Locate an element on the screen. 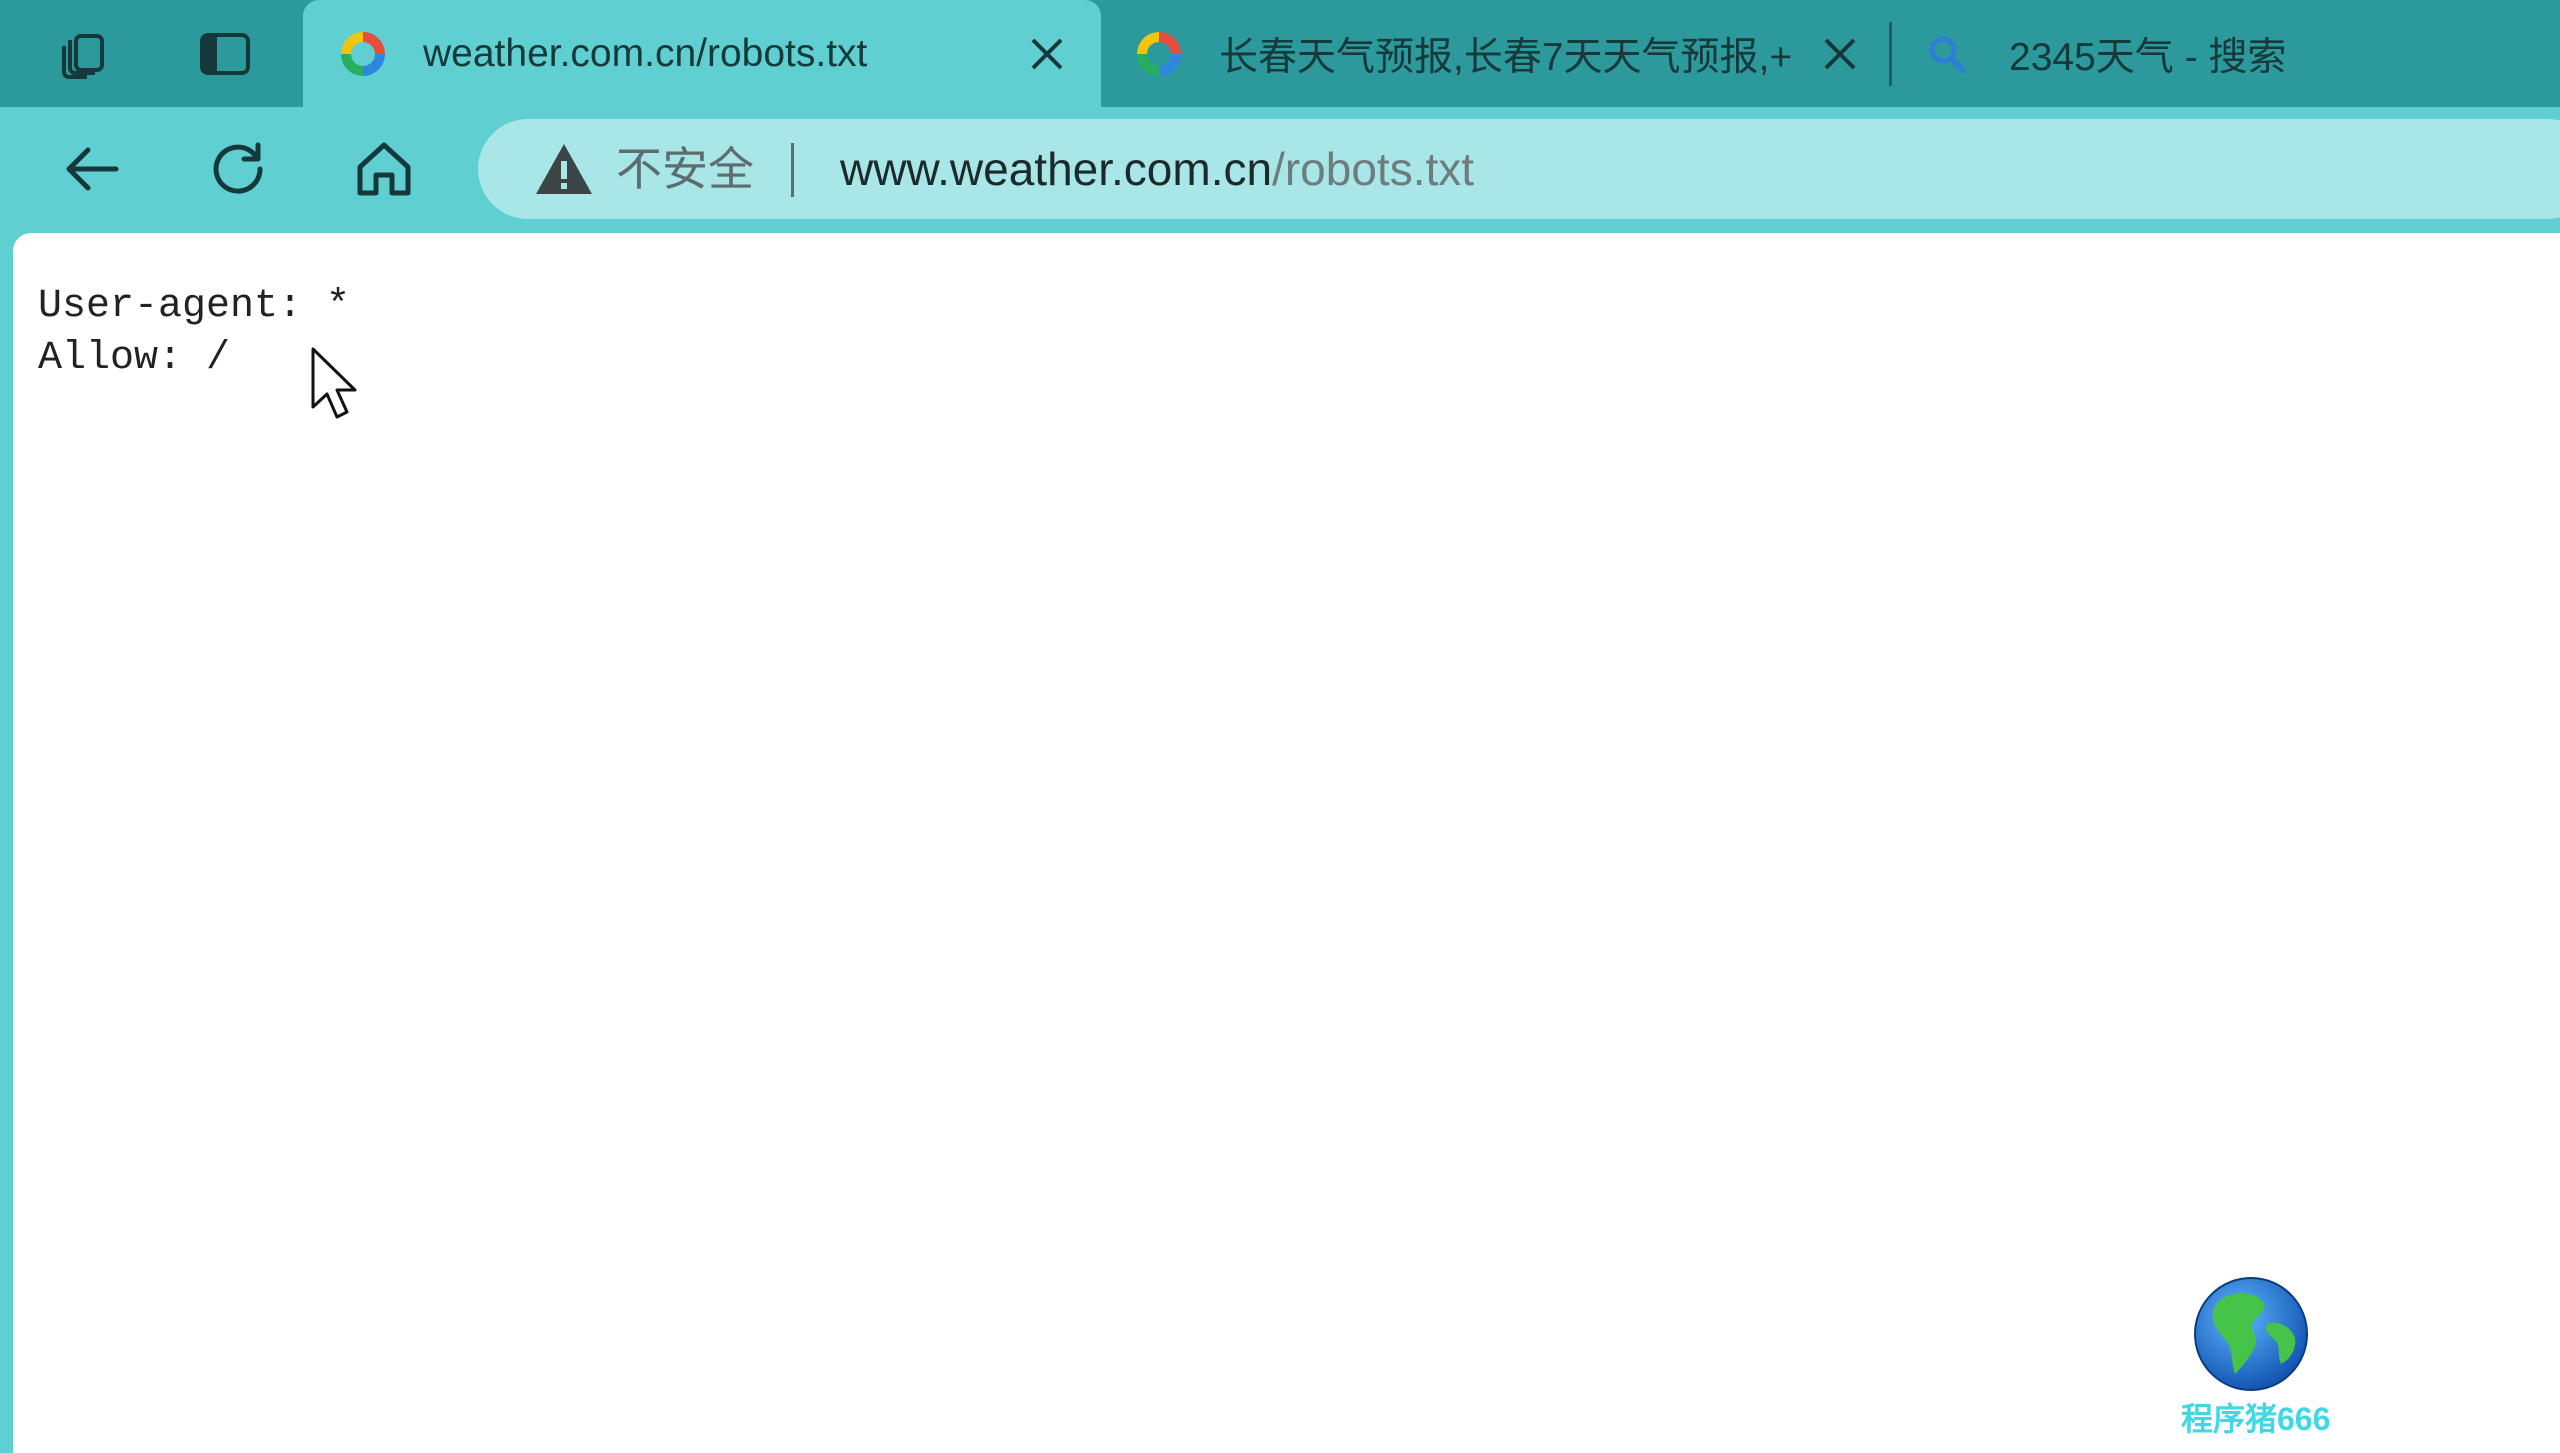 The width and height of the screenshot is (2560, 1453). url-text: www.weather.com.cn/robots.txt is located at coordinates (1157, 169).